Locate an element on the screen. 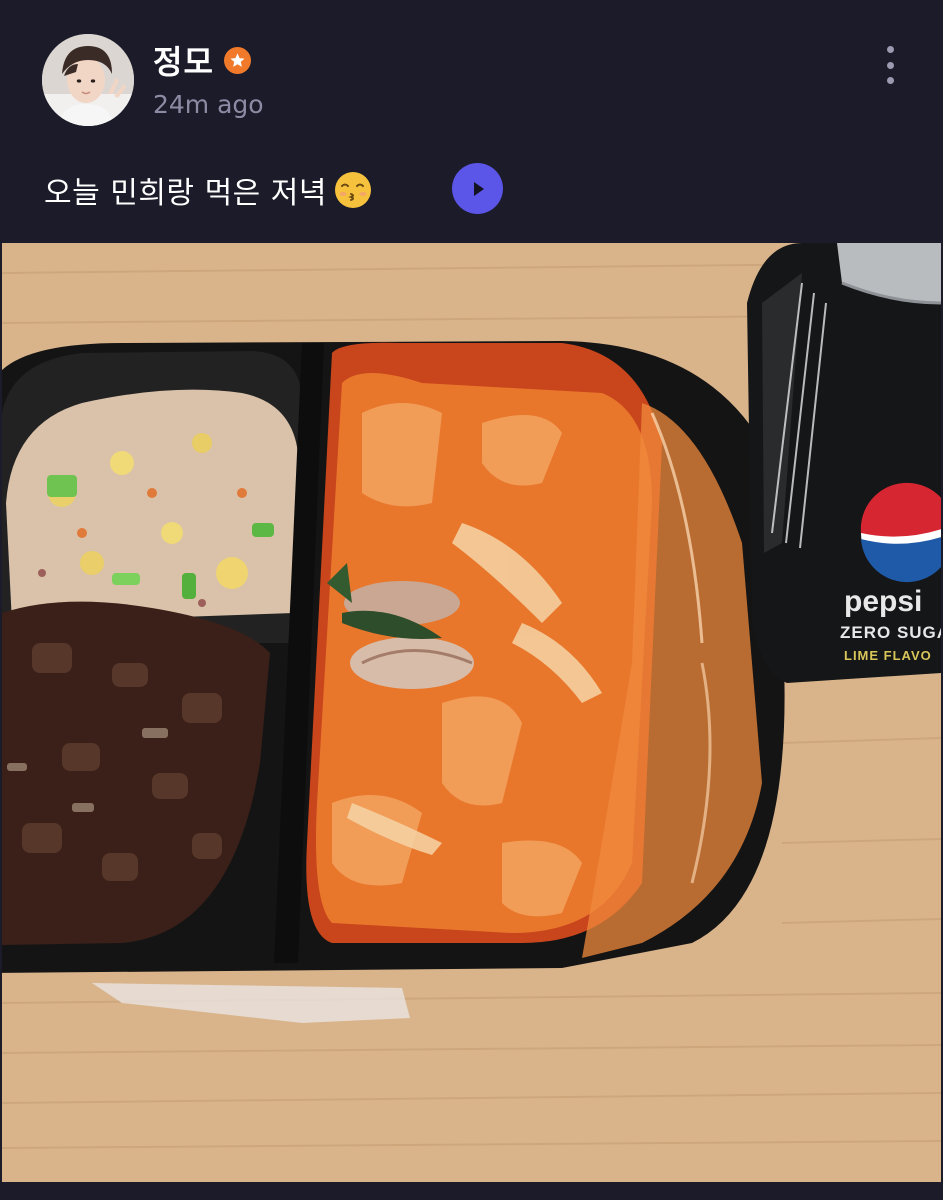 This screenshot has height=1200, width=943. more-dots-icon is located at coordinates (890, 49).